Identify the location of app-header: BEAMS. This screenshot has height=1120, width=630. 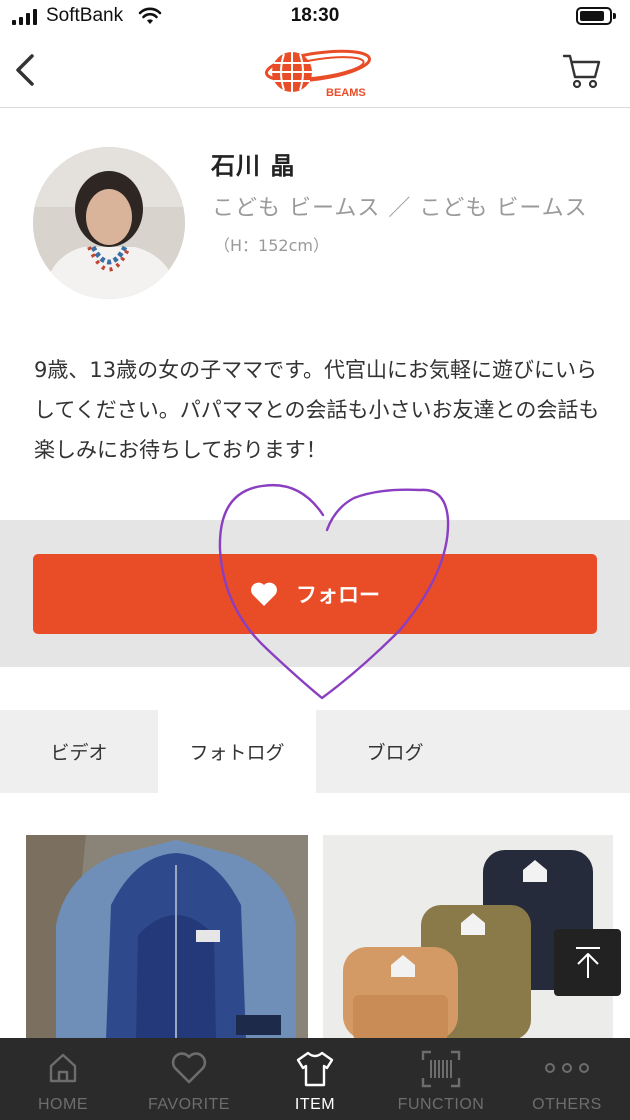
(315, 71).